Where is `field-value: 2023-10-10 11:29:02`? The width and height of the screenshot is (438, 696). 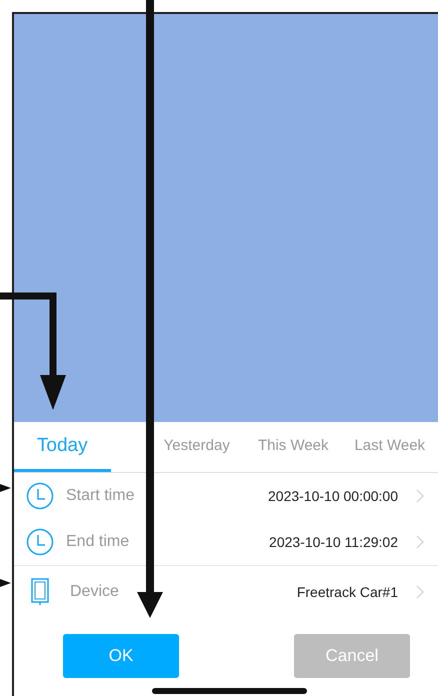
field-value: 2023-10-10 11:29:02 is located at coordinates (333, 542).